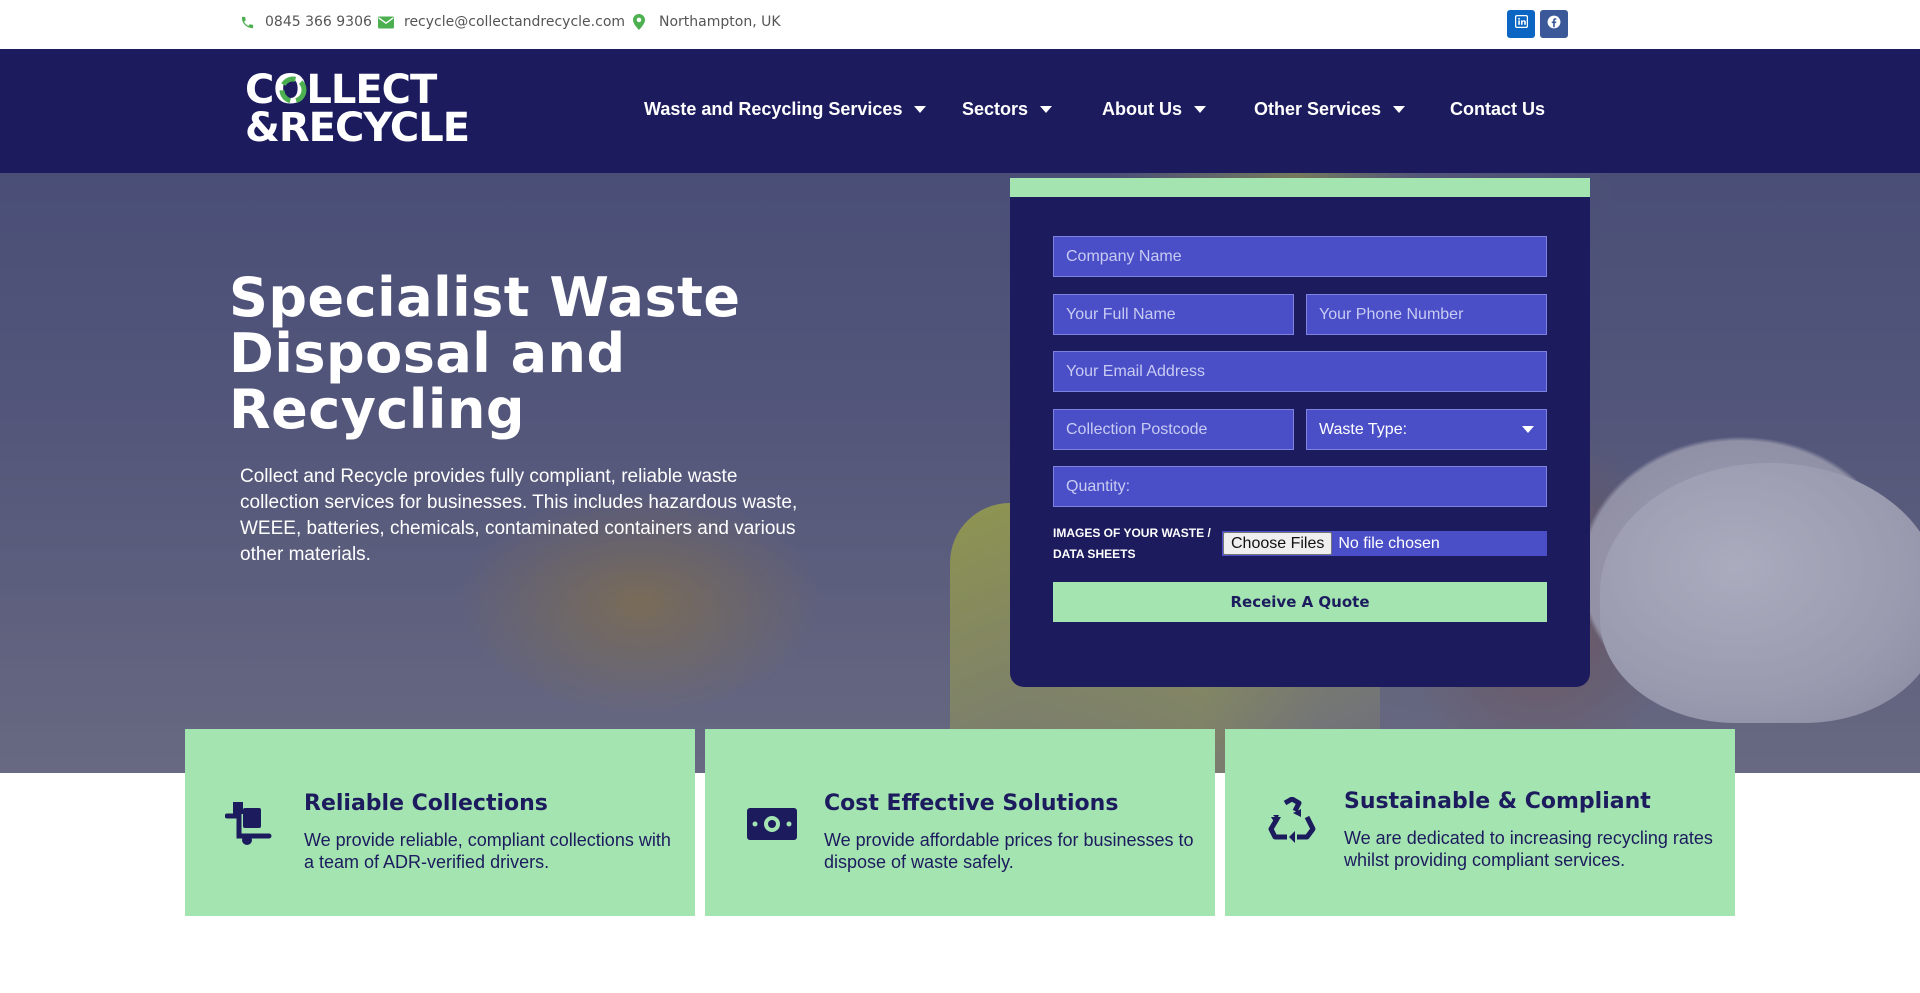 The image size is (1920, 993). What do you see at coordinates (1142, 109) in the screenshot?
I see `nav-label: About Us` at bounding box center [1142, 109].